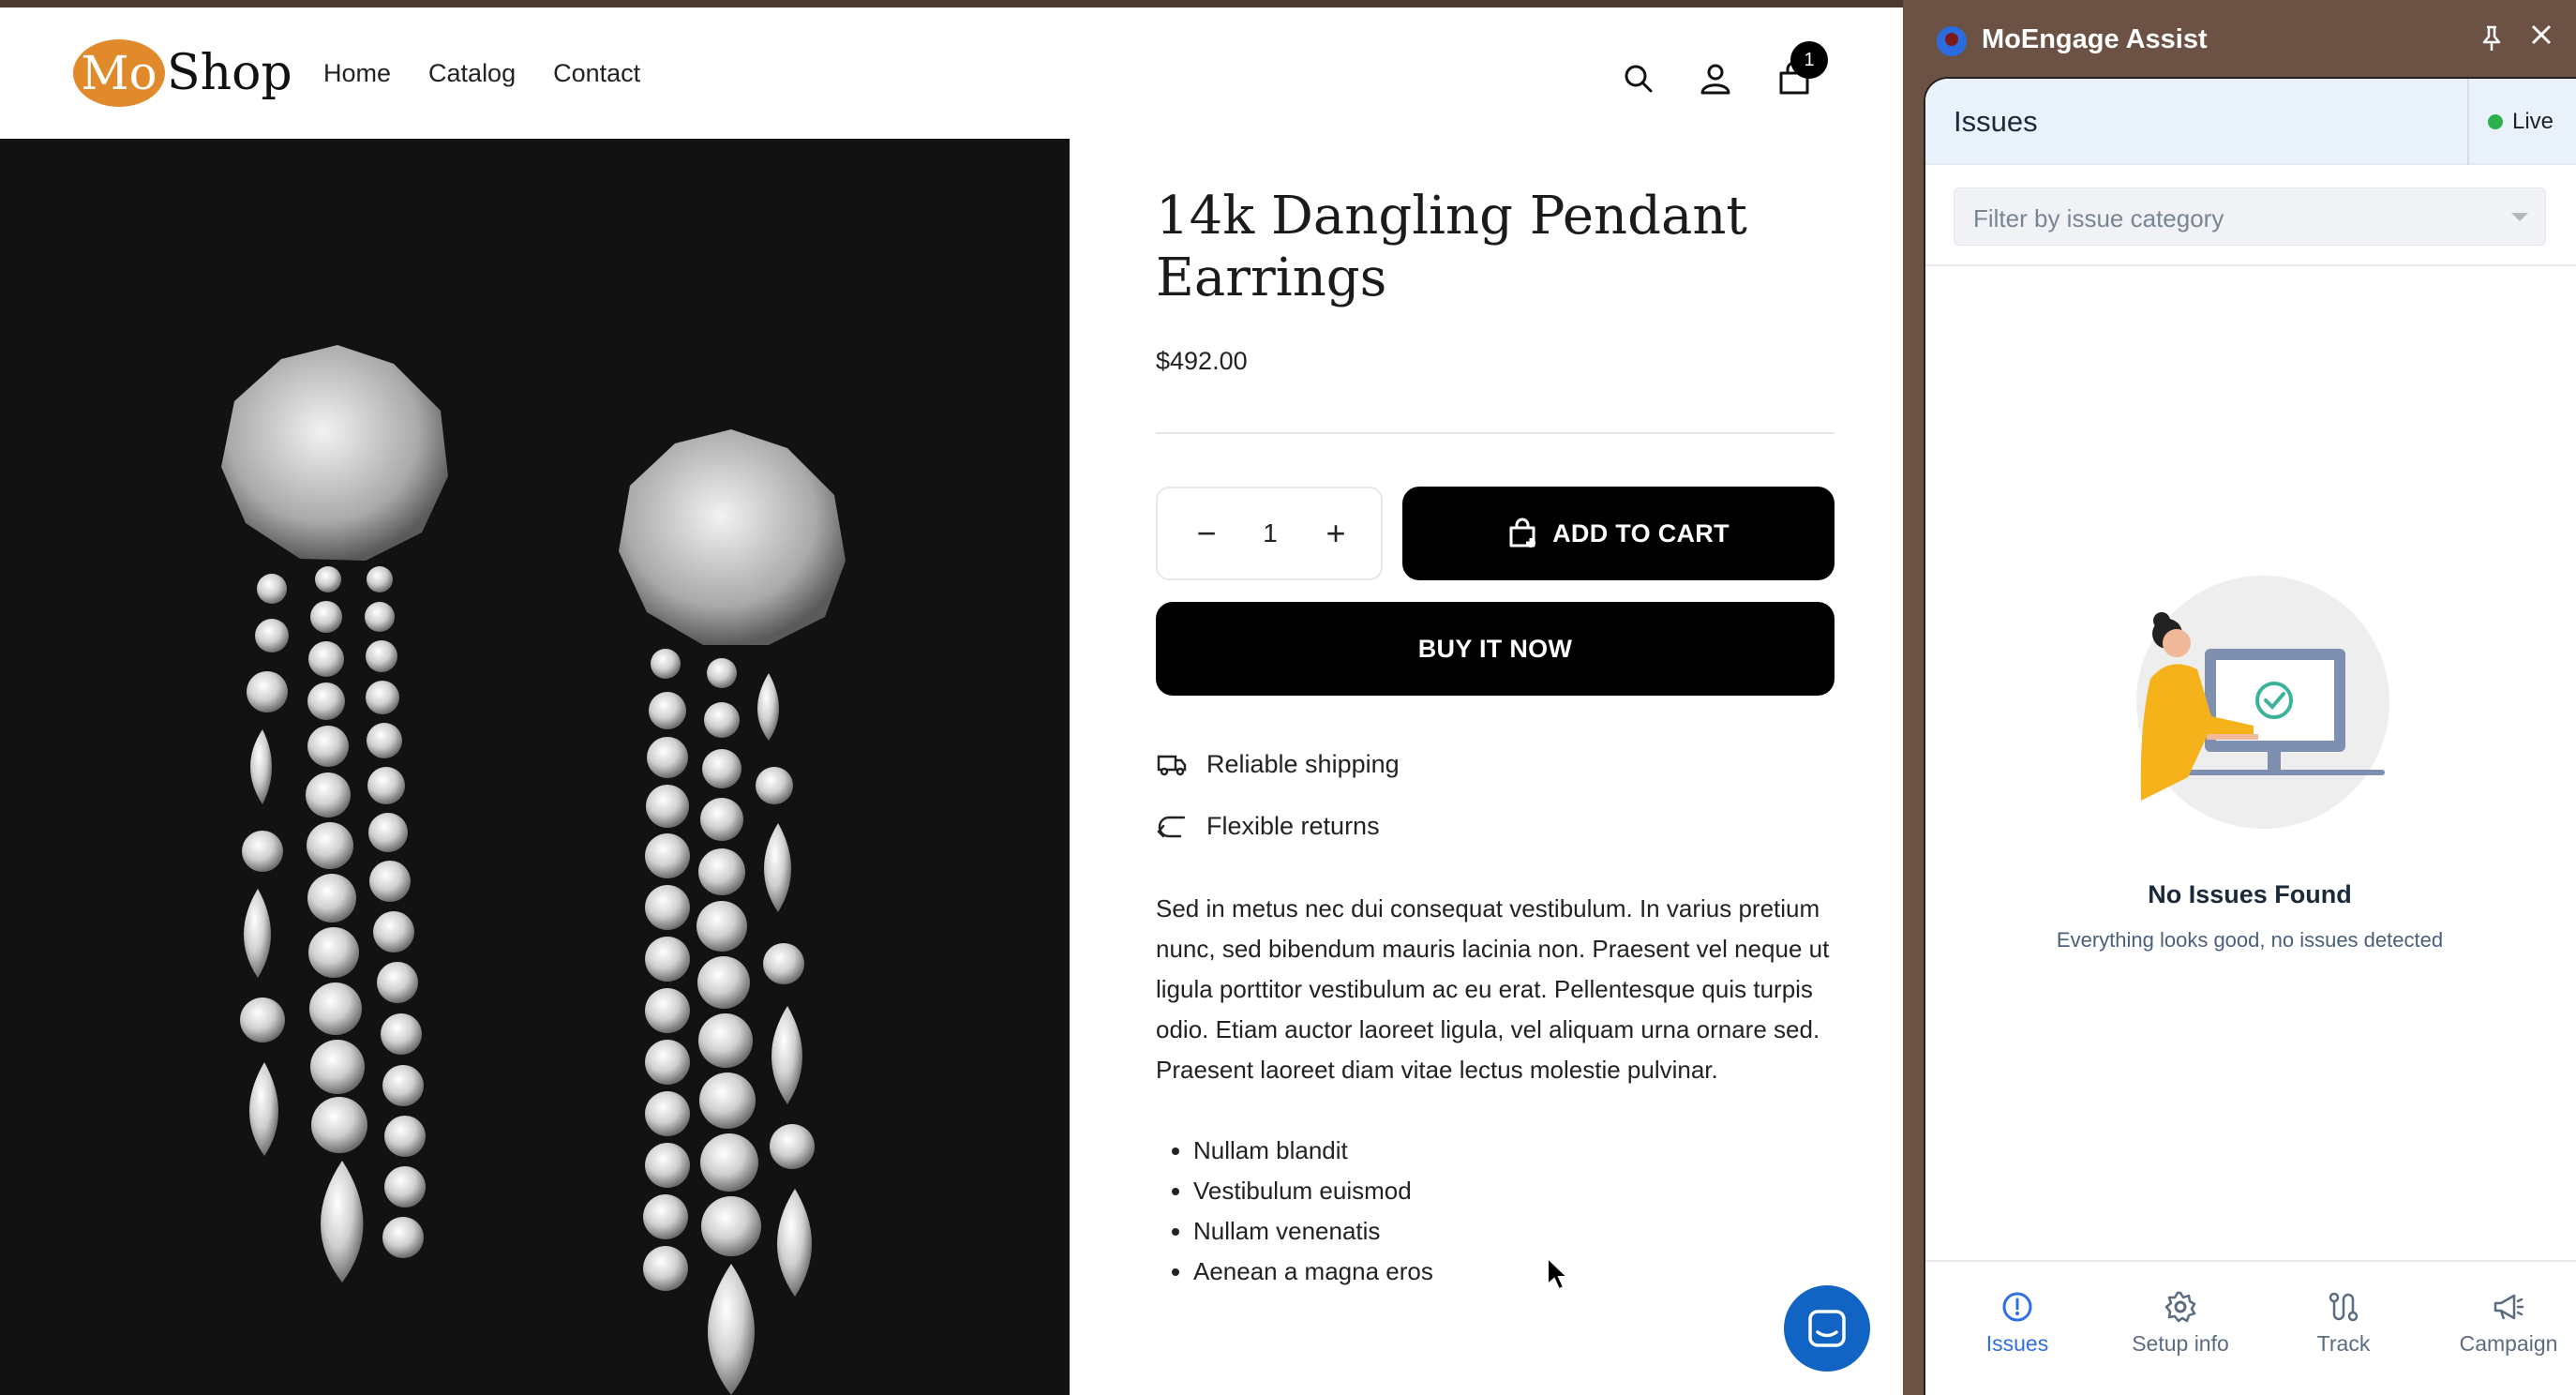 This screenshot has height=1395, width=2576. Describe the element at coordinates (2018, 1323) in the screenshot. I see `tab-issues: Issues` at that location.